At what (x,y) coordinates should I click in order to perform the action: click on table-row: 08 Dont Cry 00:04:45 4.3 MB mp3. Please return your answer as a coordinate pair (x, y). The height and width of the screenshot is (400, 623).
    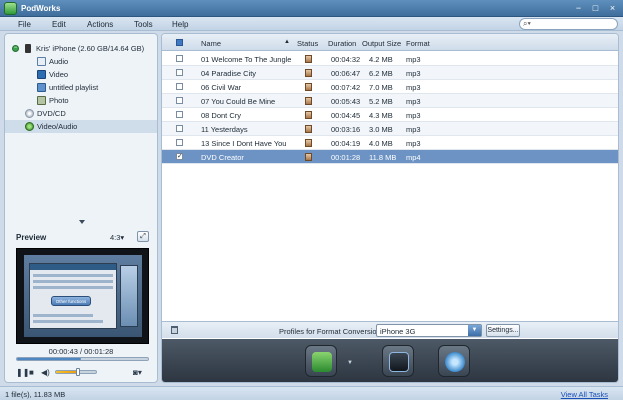
    Looking at the image, I should click on (390, 115).